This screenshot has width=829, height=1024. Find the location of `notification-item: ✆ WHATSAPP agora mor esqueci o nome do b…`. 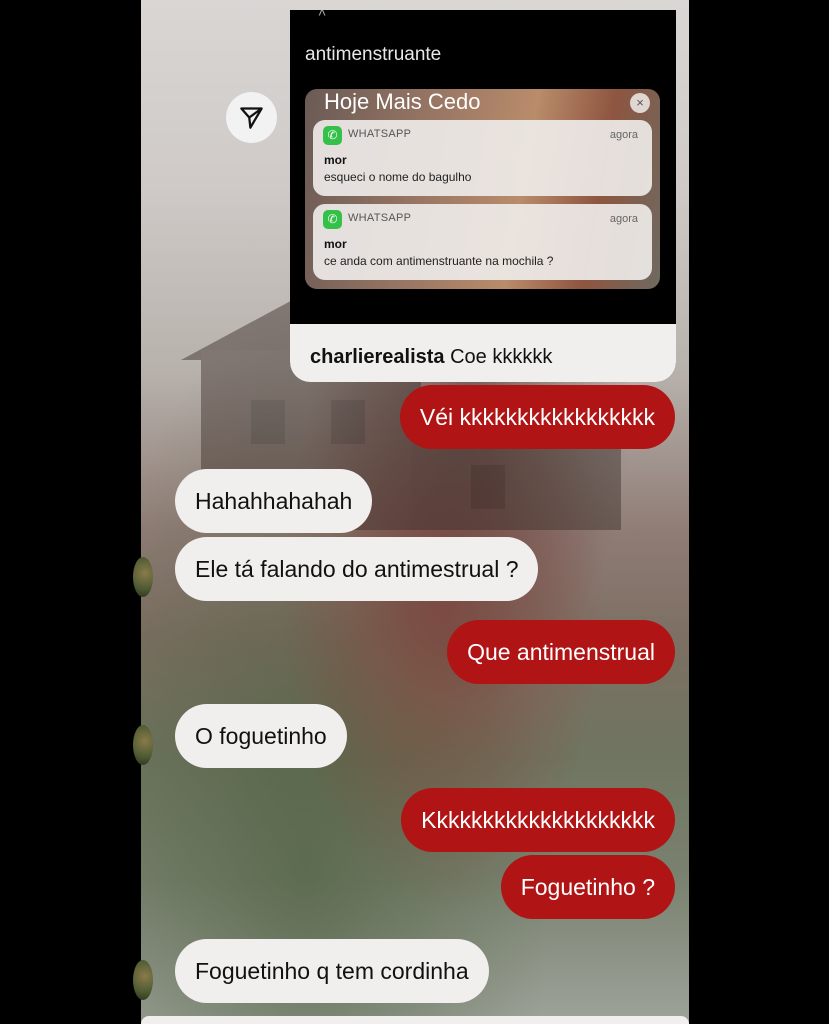

notification-item: ✆ WHATSAPP agora mor esqueci o nome do b… is located at coordinates (482, 158).